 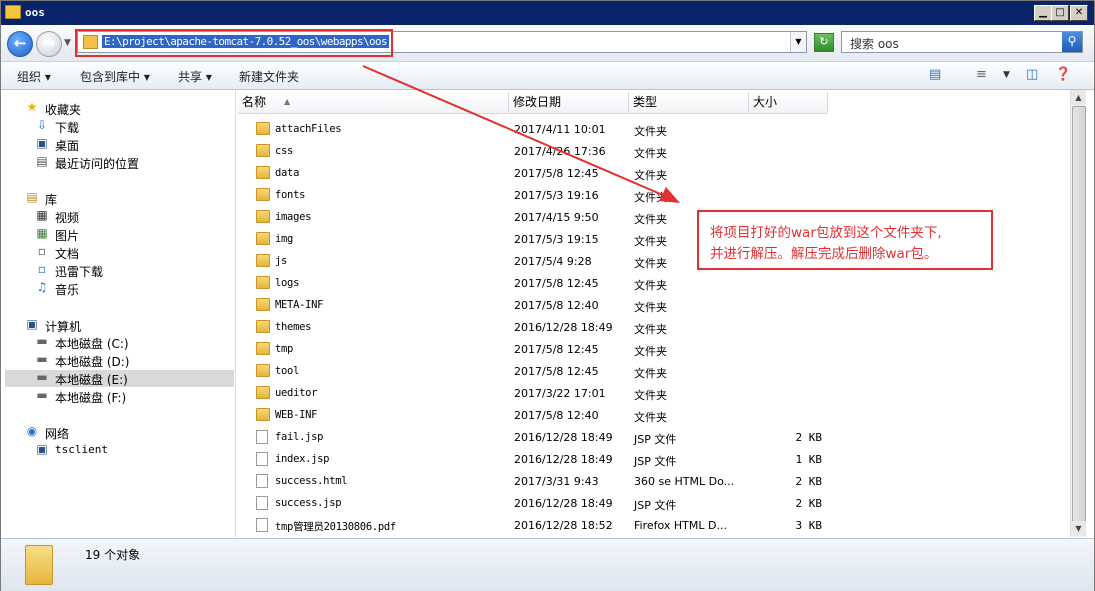 I want to click on file-row: logs 2017/5/8 12:45 文件夹, so click(x=648, y=284).